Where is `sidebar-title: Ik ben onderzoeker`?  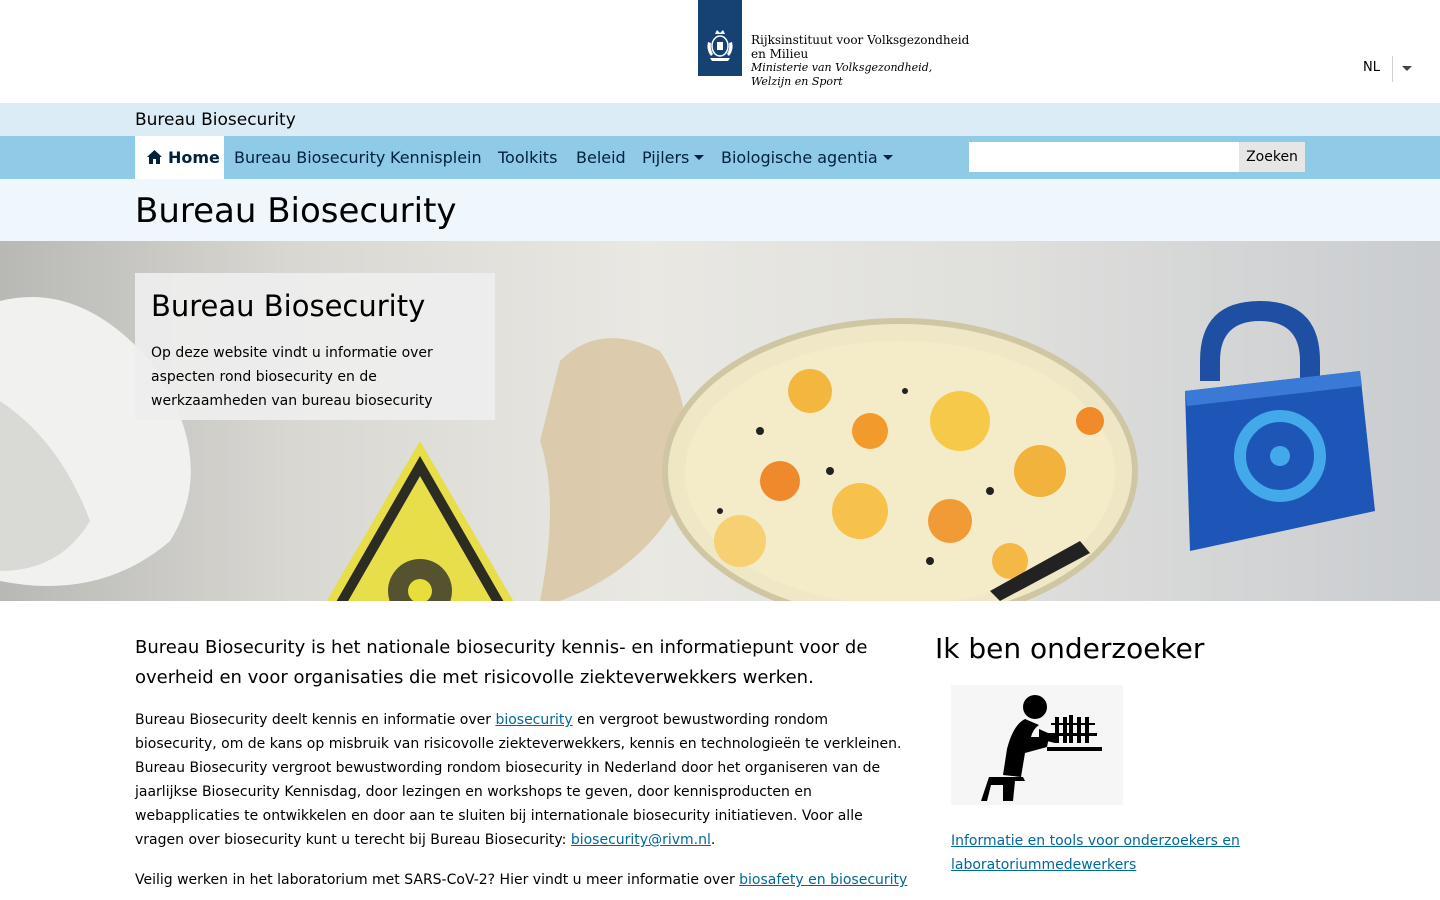 sidebar-title: Ik ben onderzoeker is located at coordinates (1070, 648).